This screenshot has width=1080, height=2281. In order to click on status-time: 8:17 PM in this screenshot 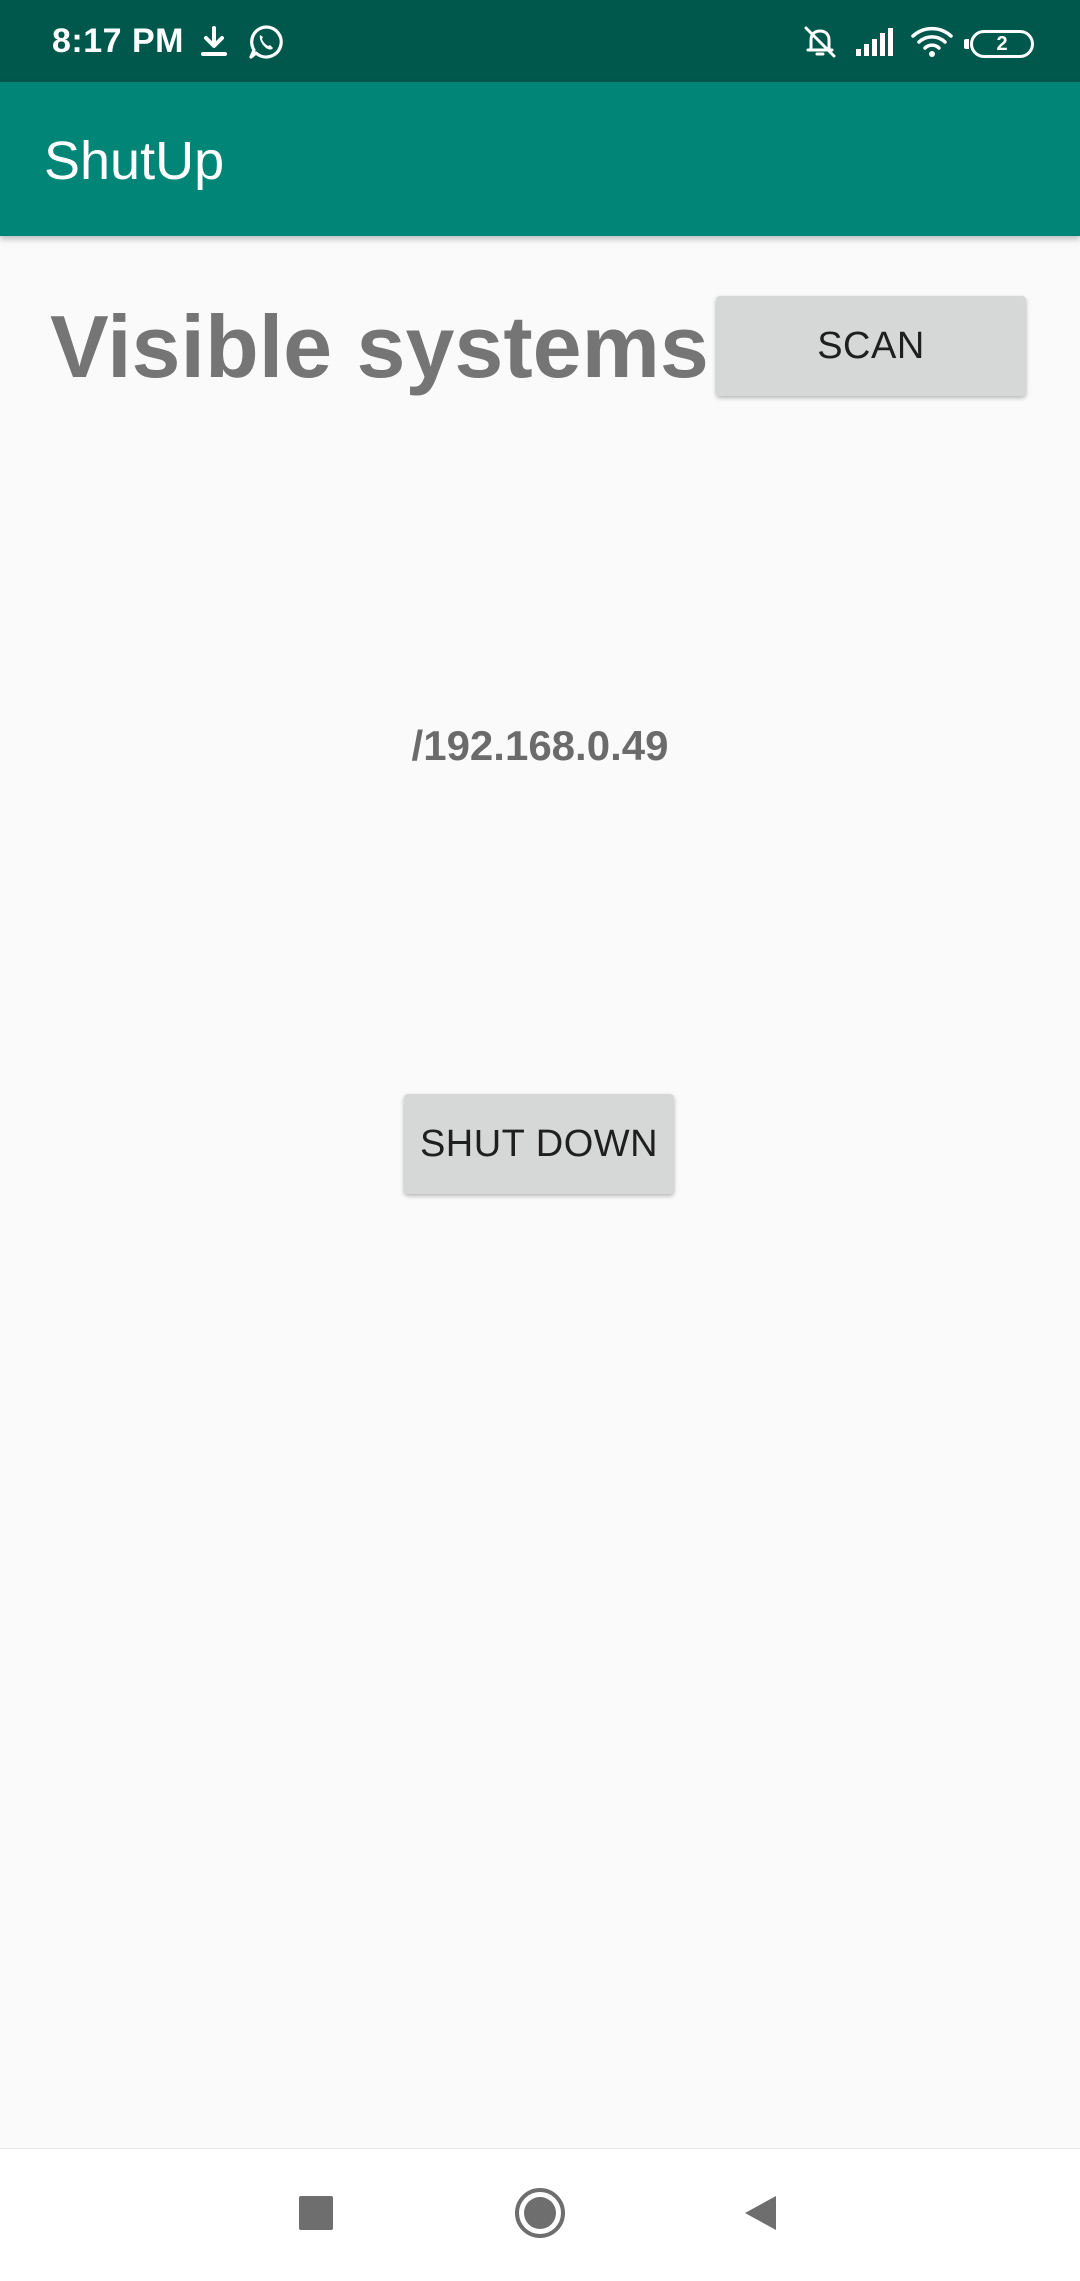, I will do `click(118, 41)`.